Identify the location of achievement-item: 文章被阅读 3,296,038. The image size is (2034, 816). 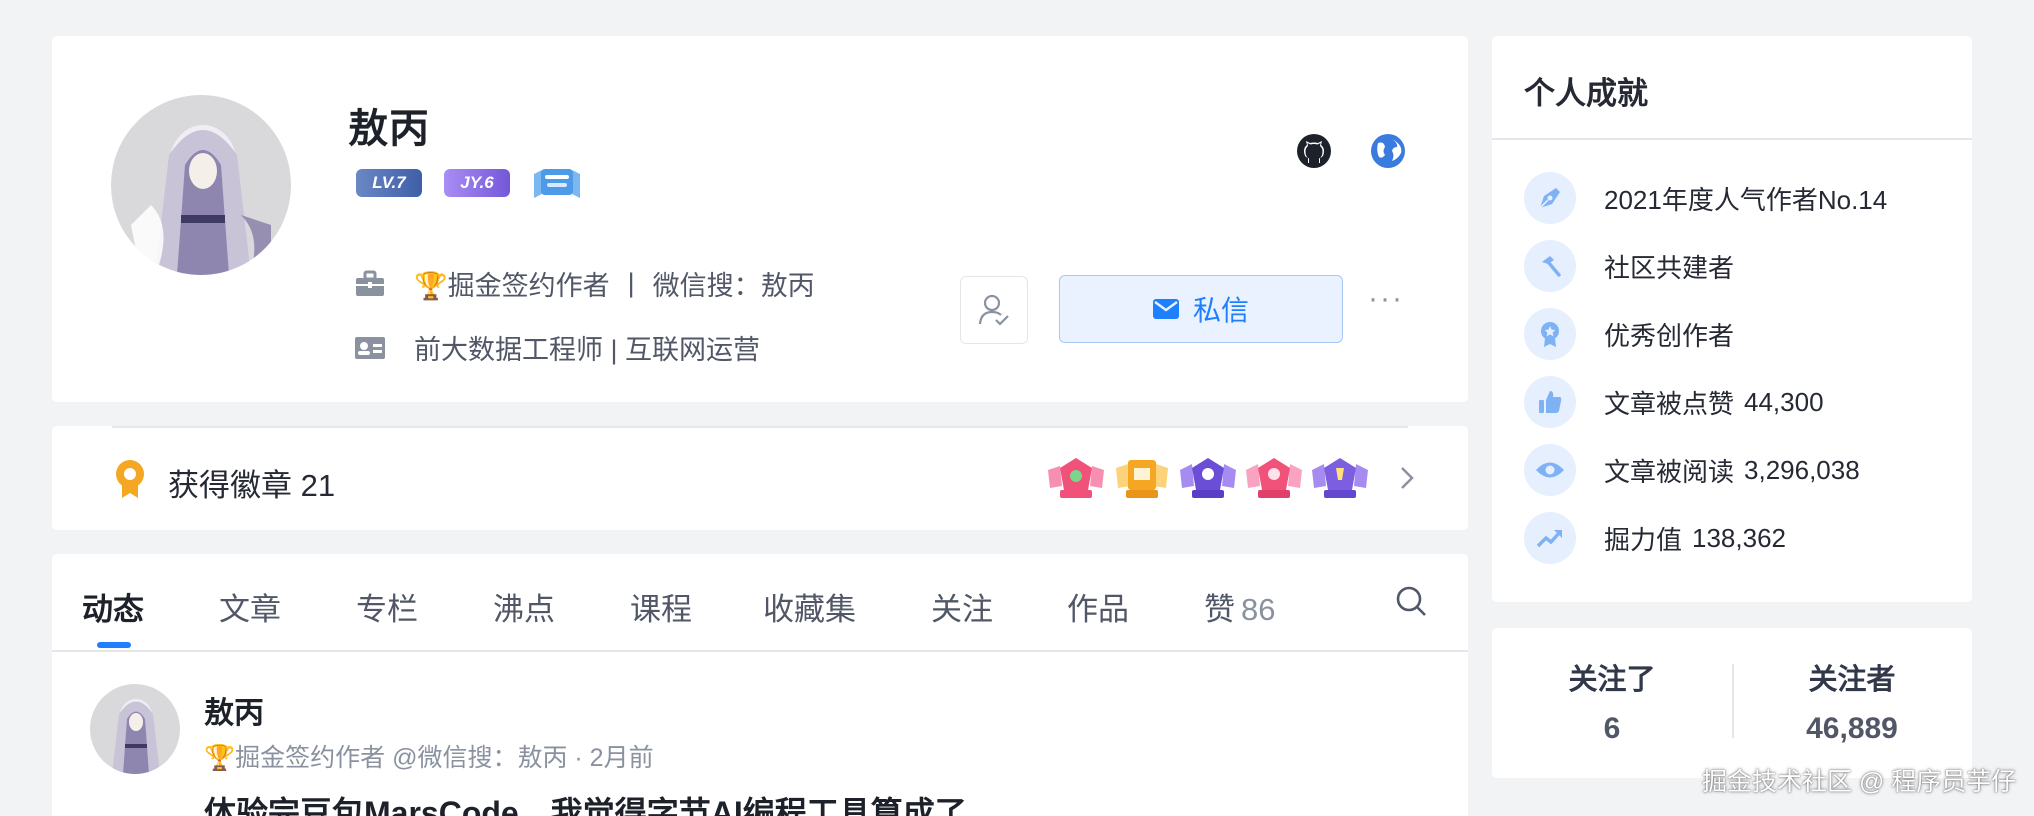
(1692, 470).